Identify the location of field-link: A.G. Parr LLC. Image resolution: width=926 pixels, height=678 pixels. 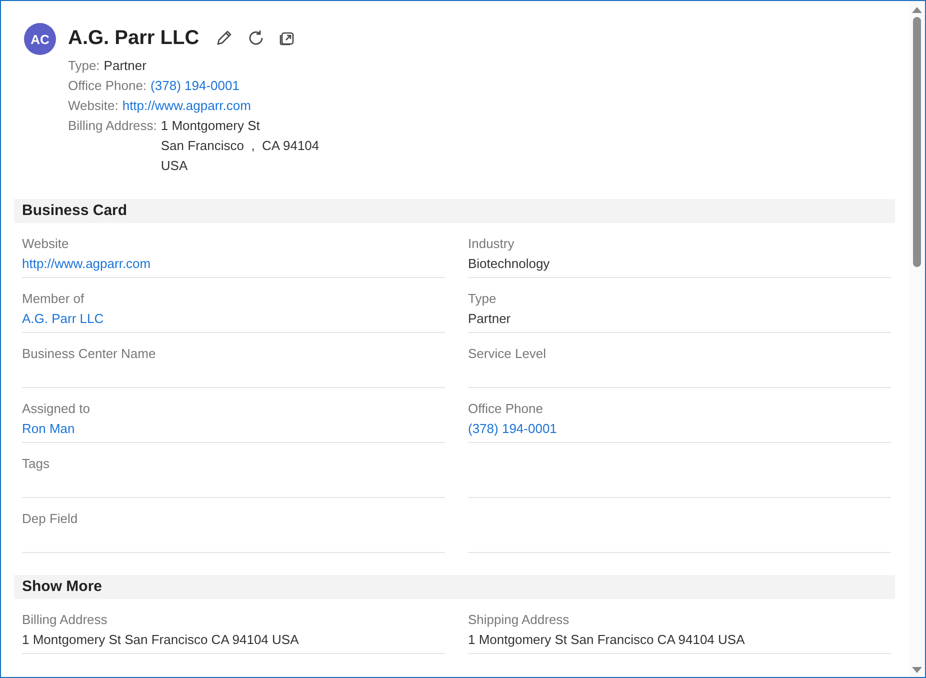
(63, 318).